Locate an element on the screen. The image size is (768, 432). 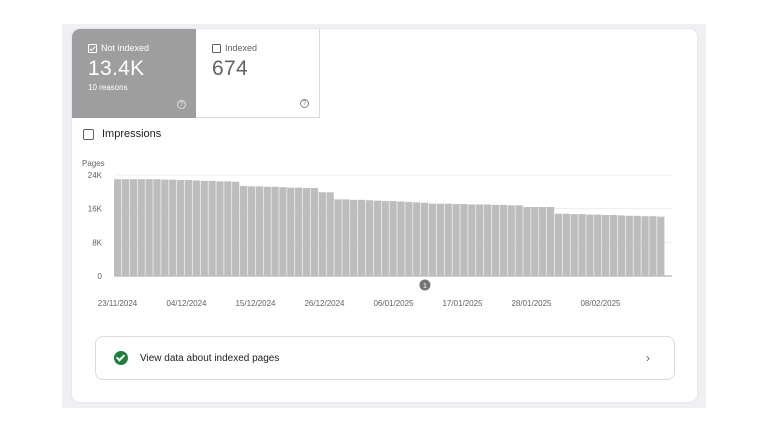
x-tick-label: 26/12/2024 is located at coordinates (324, 303).